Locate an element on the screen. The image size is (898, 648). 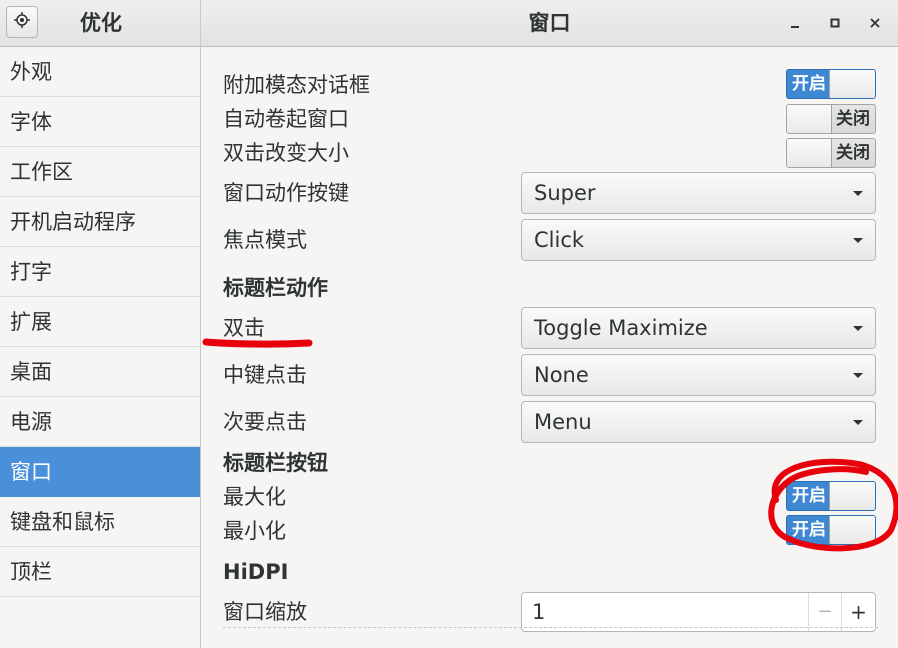
window-scale-label: 窗口缩放 is located at coordinates (265, 612).